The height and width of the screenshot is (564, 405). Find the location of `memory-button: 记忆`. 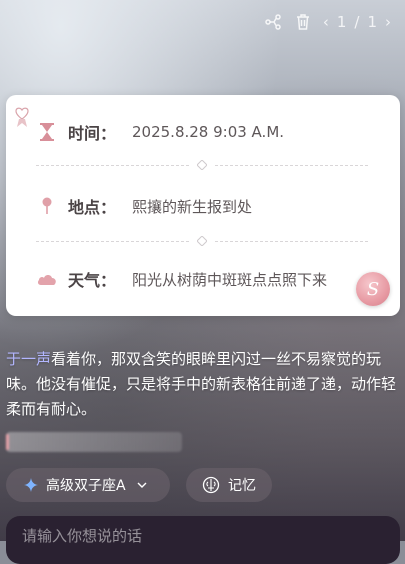

memory-button: 记忆 is located at coordinates (229, 485).